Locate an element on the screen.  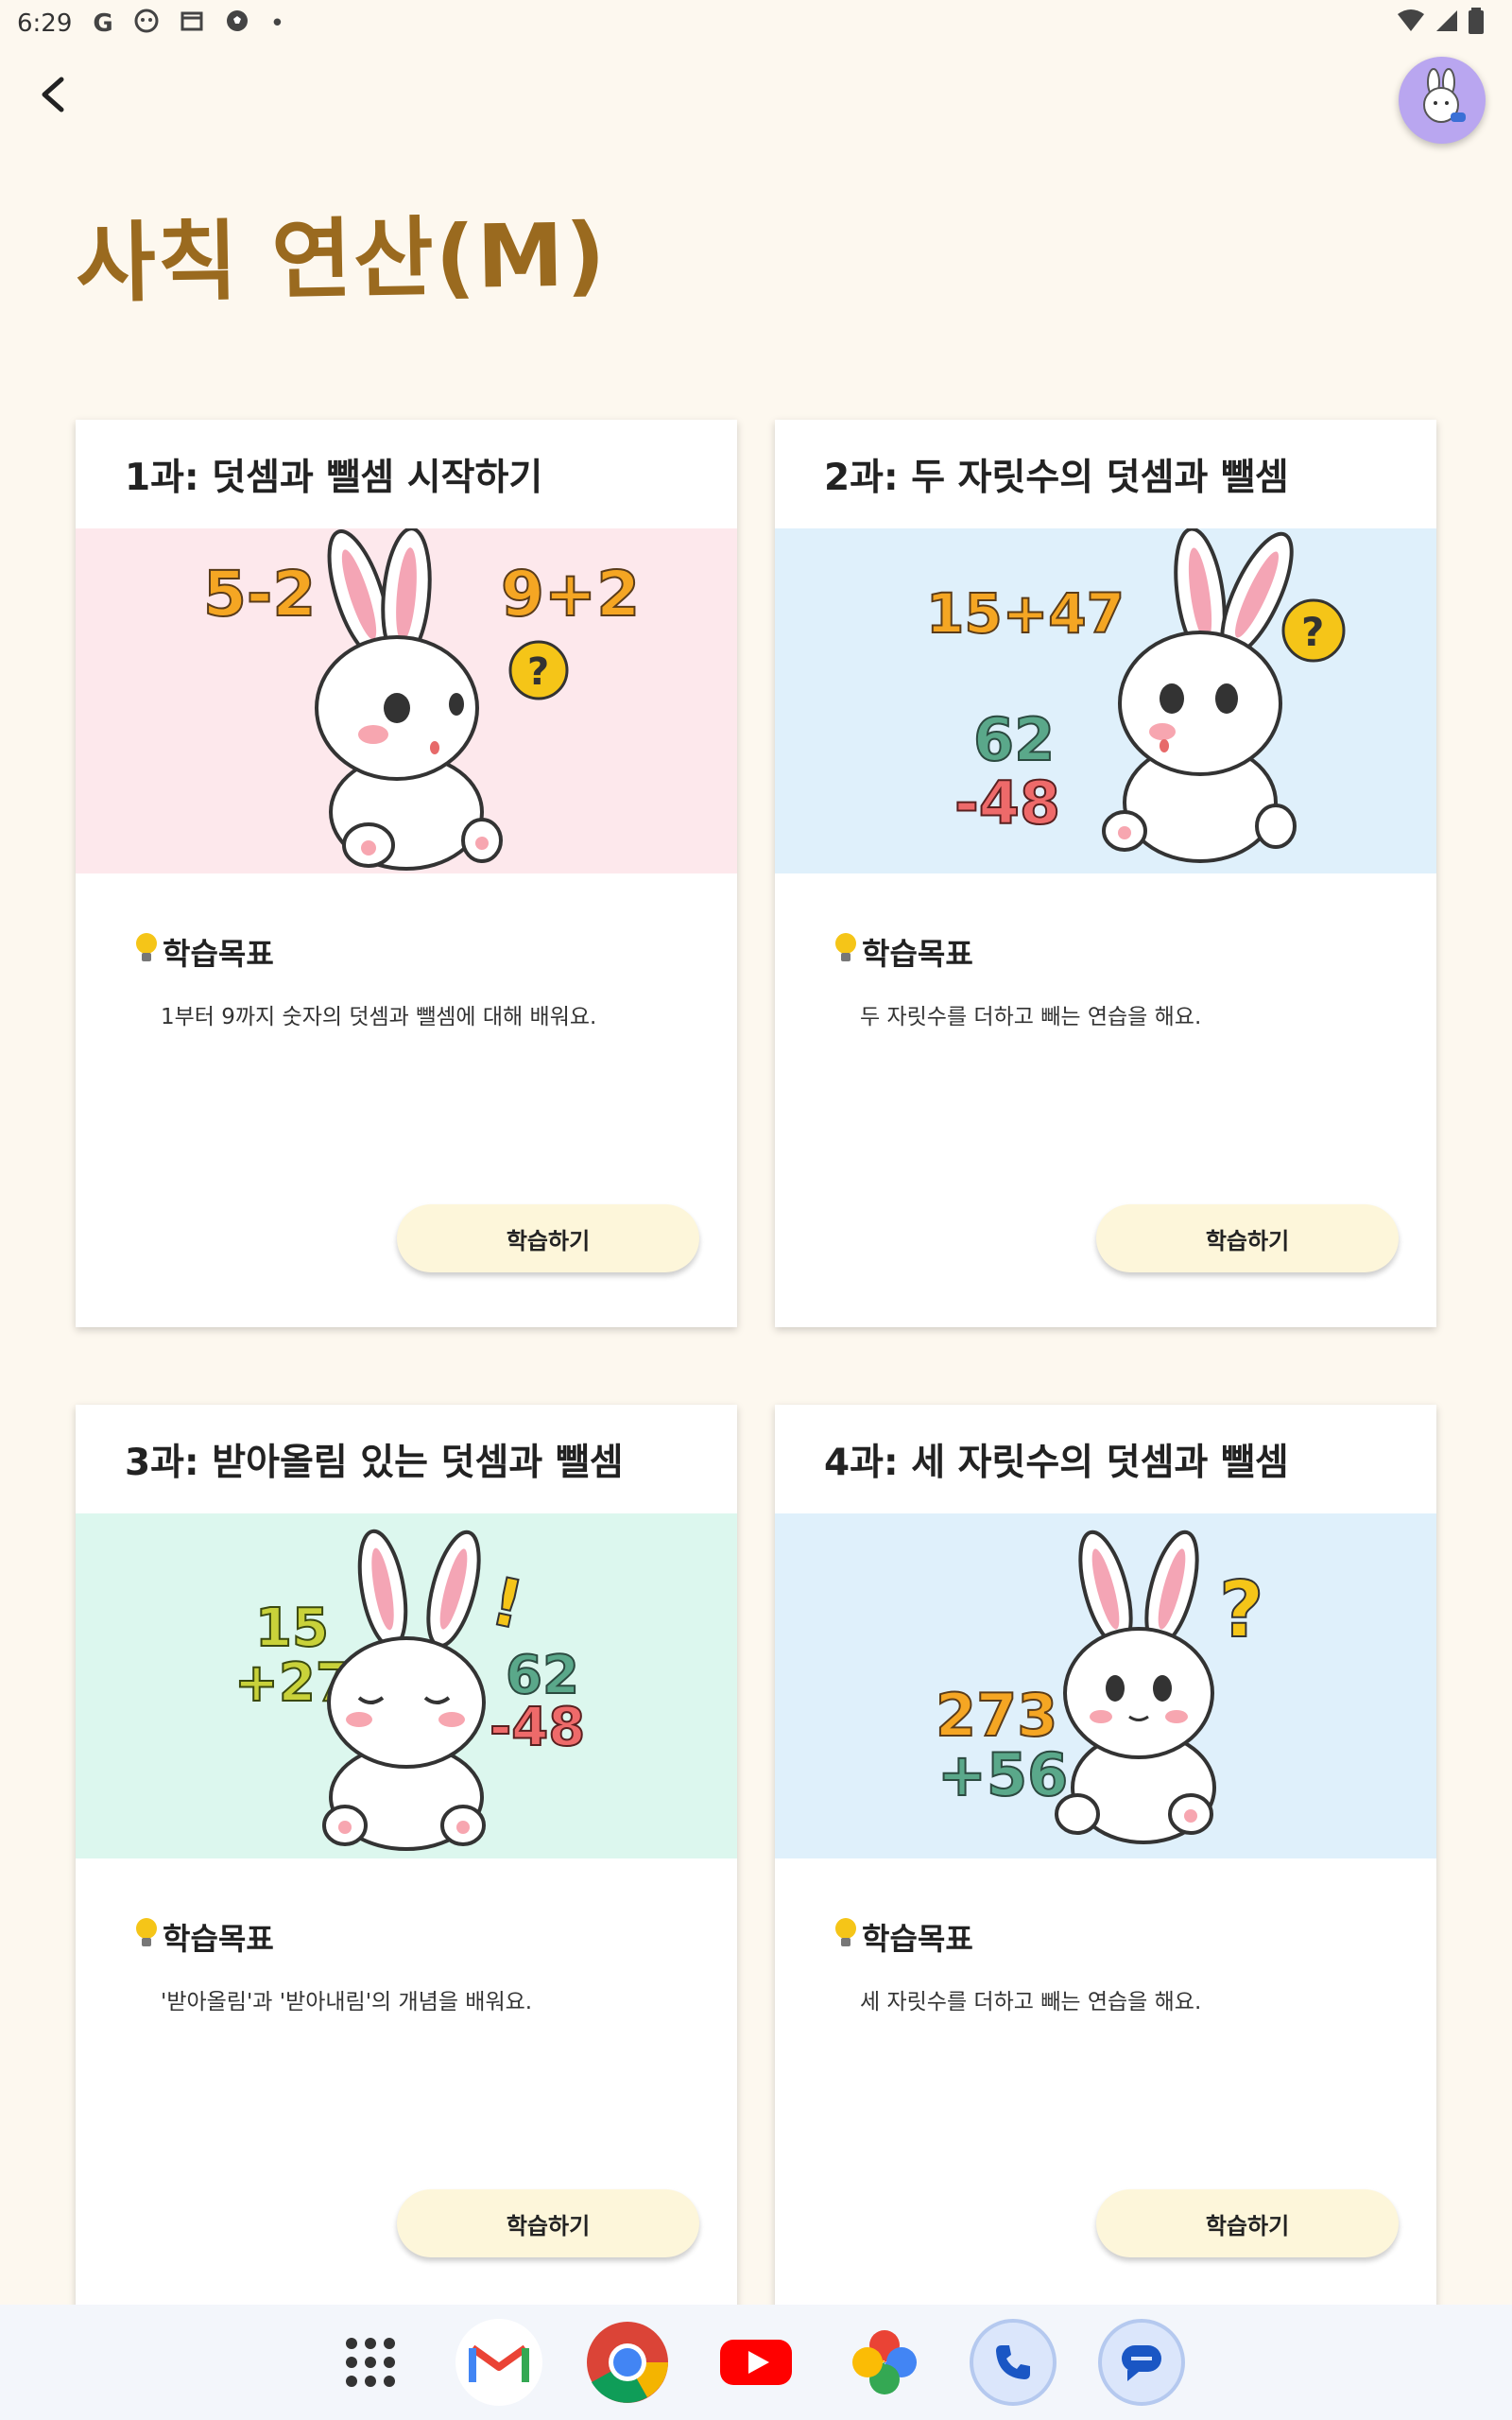
google-icon: G is located at coordinates (103, 24).